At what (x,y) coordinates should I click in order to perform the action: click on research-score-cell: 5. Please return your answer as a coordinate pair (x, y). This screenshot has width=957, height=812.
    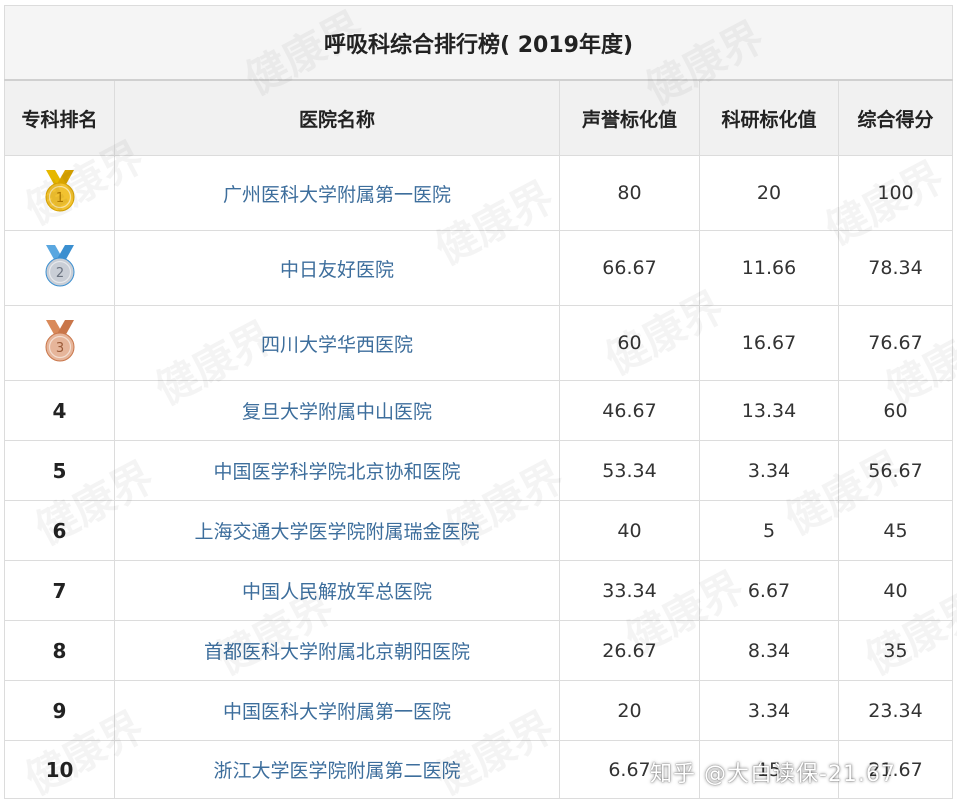
    Looking at the image, I should click on (769, 530).